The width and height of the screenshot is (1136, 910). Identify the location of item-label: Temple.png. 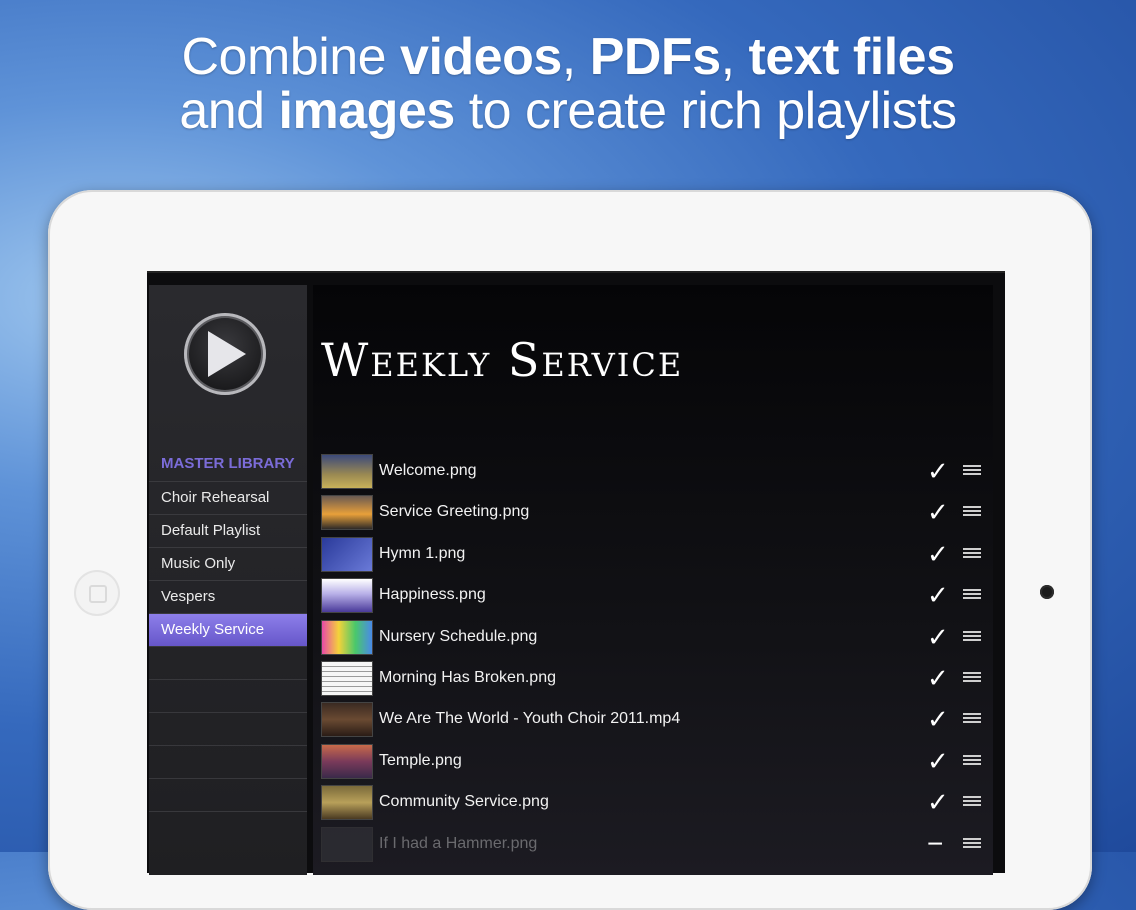
(420, 760).